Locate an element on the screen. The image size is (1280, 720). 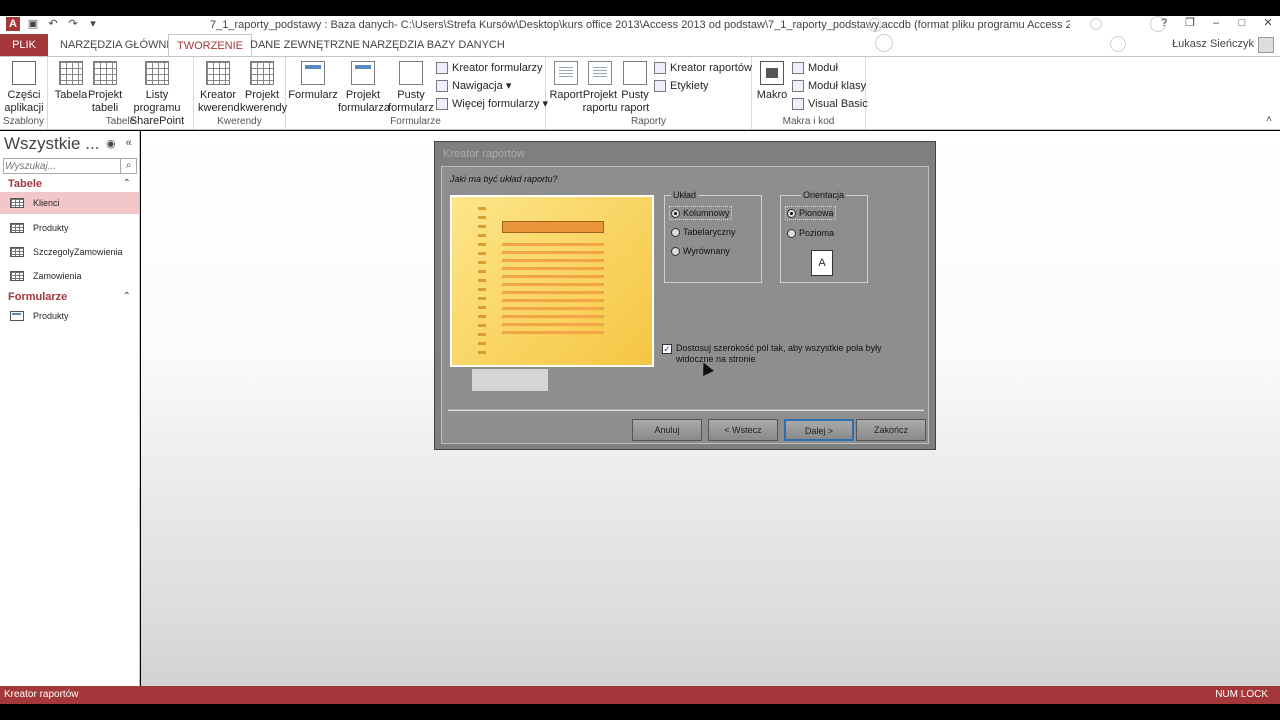
report-design-button: Projekt raportu is located at coordinates (600, 88).